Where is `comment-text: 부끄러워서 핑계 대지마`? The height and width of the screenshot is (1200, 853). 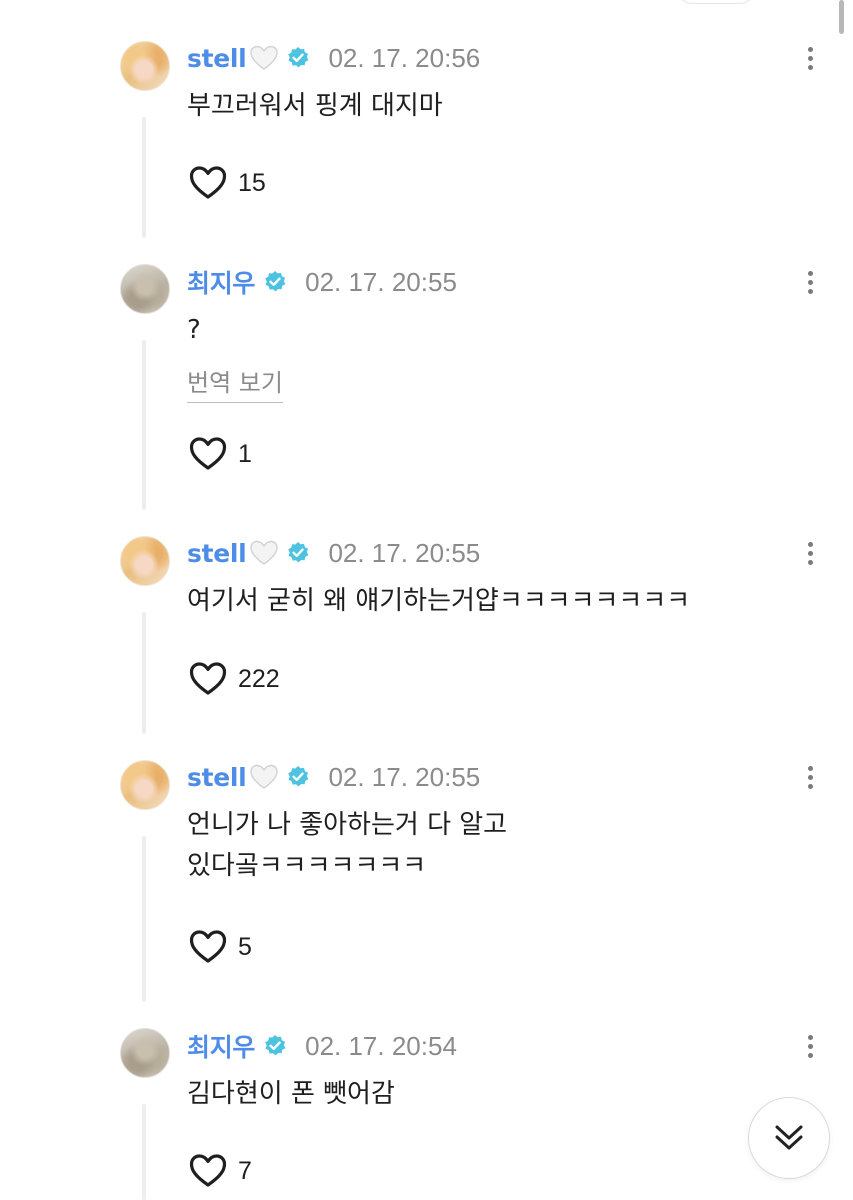 comment-text: 부끄러워서 핑계 대지마 is located at coordinates (315, 106).